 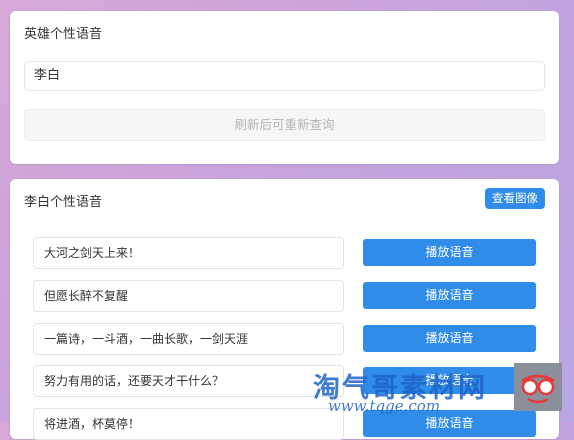 I want to click on voice-quote: 努力有用的话，还要天才干什么？, so click(x=188, y=381).